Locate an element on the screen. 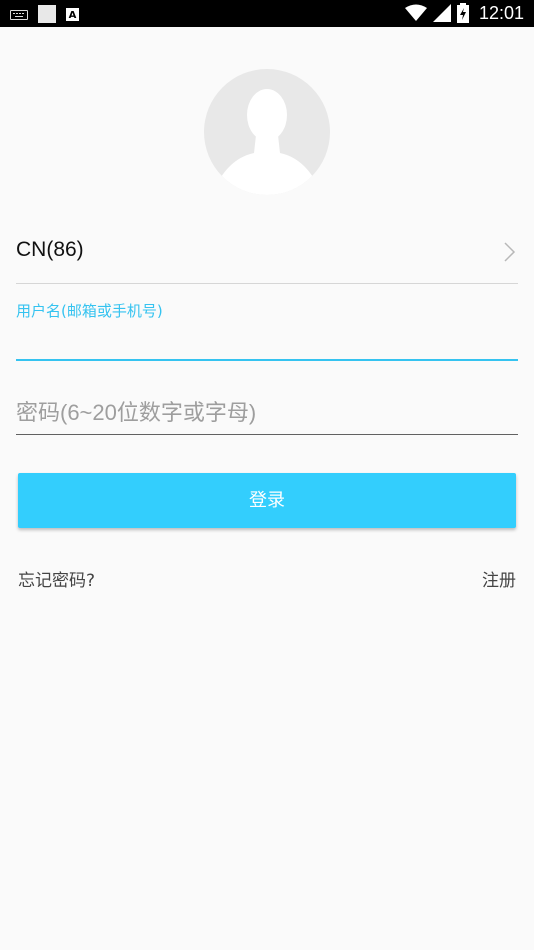 This screenshot has width=534, height=950. avatar is located at coordinates (267, 132).